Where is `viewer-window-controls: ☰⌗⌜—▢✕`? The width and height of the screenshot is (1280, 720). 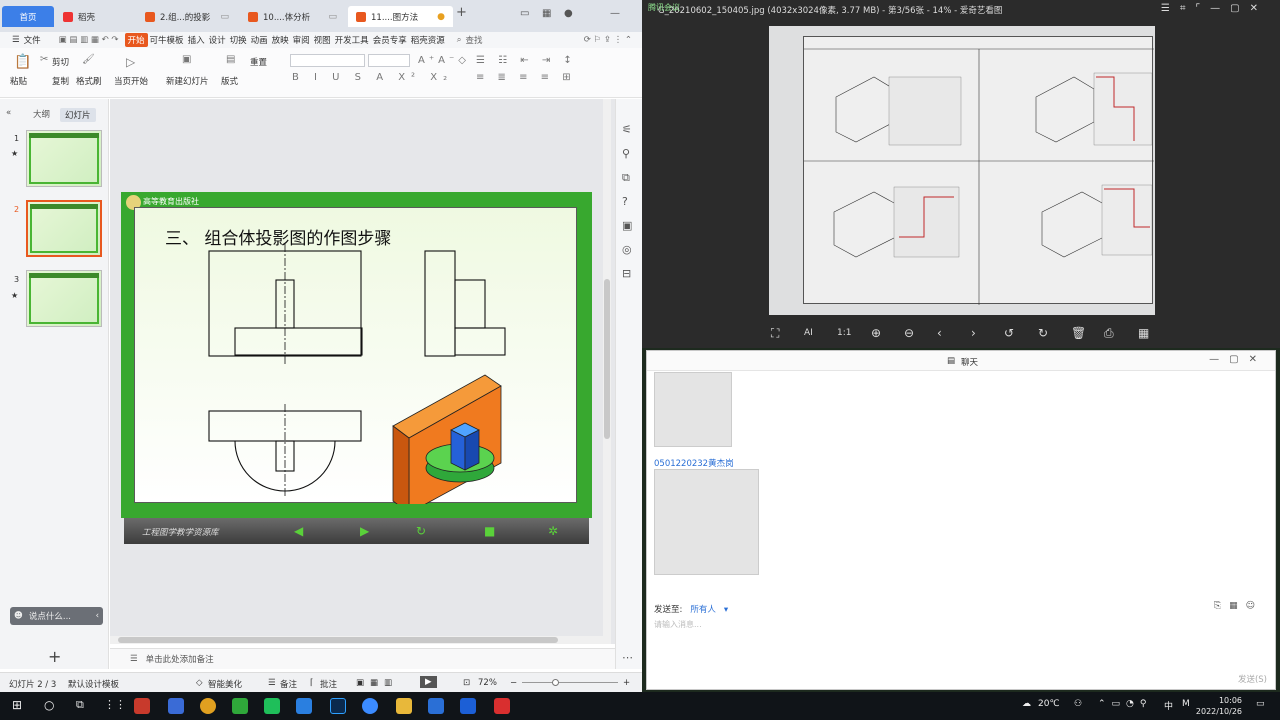
viewer-window-controls: ☰⌗⌜—▢✕ is located at coordinates (1214, 8).